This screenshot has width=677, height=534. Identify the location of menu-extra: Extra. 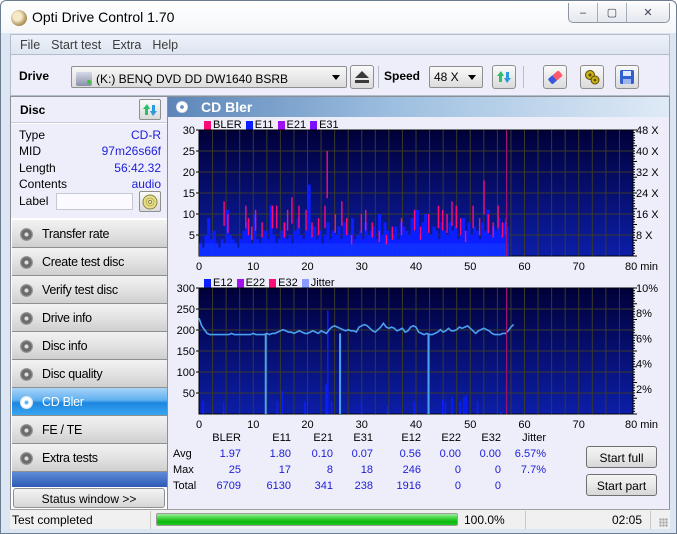
(127, 44).